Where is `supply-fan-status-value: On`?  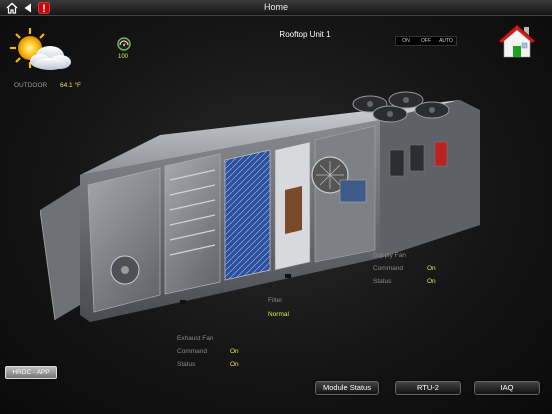
supply-fan-status-value: On is located at coordinates (431, 281).